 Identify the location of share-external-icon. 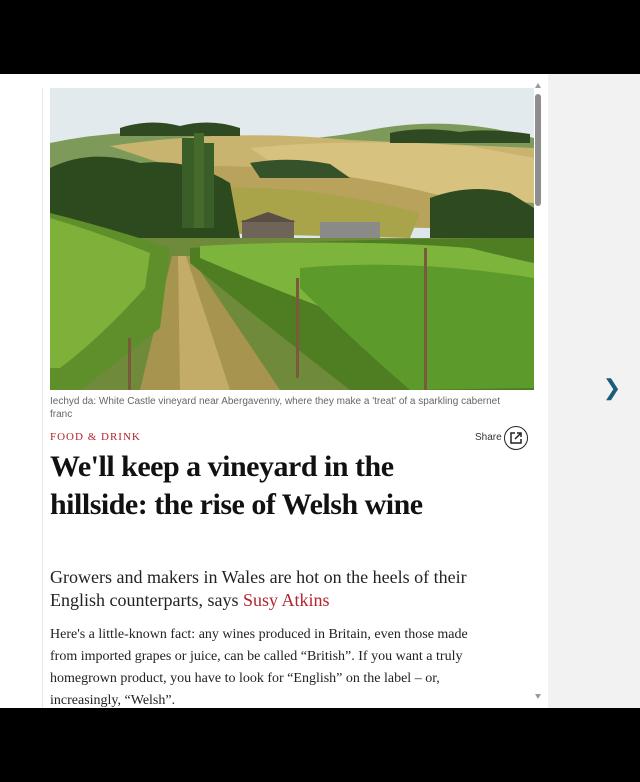
(516, 438).